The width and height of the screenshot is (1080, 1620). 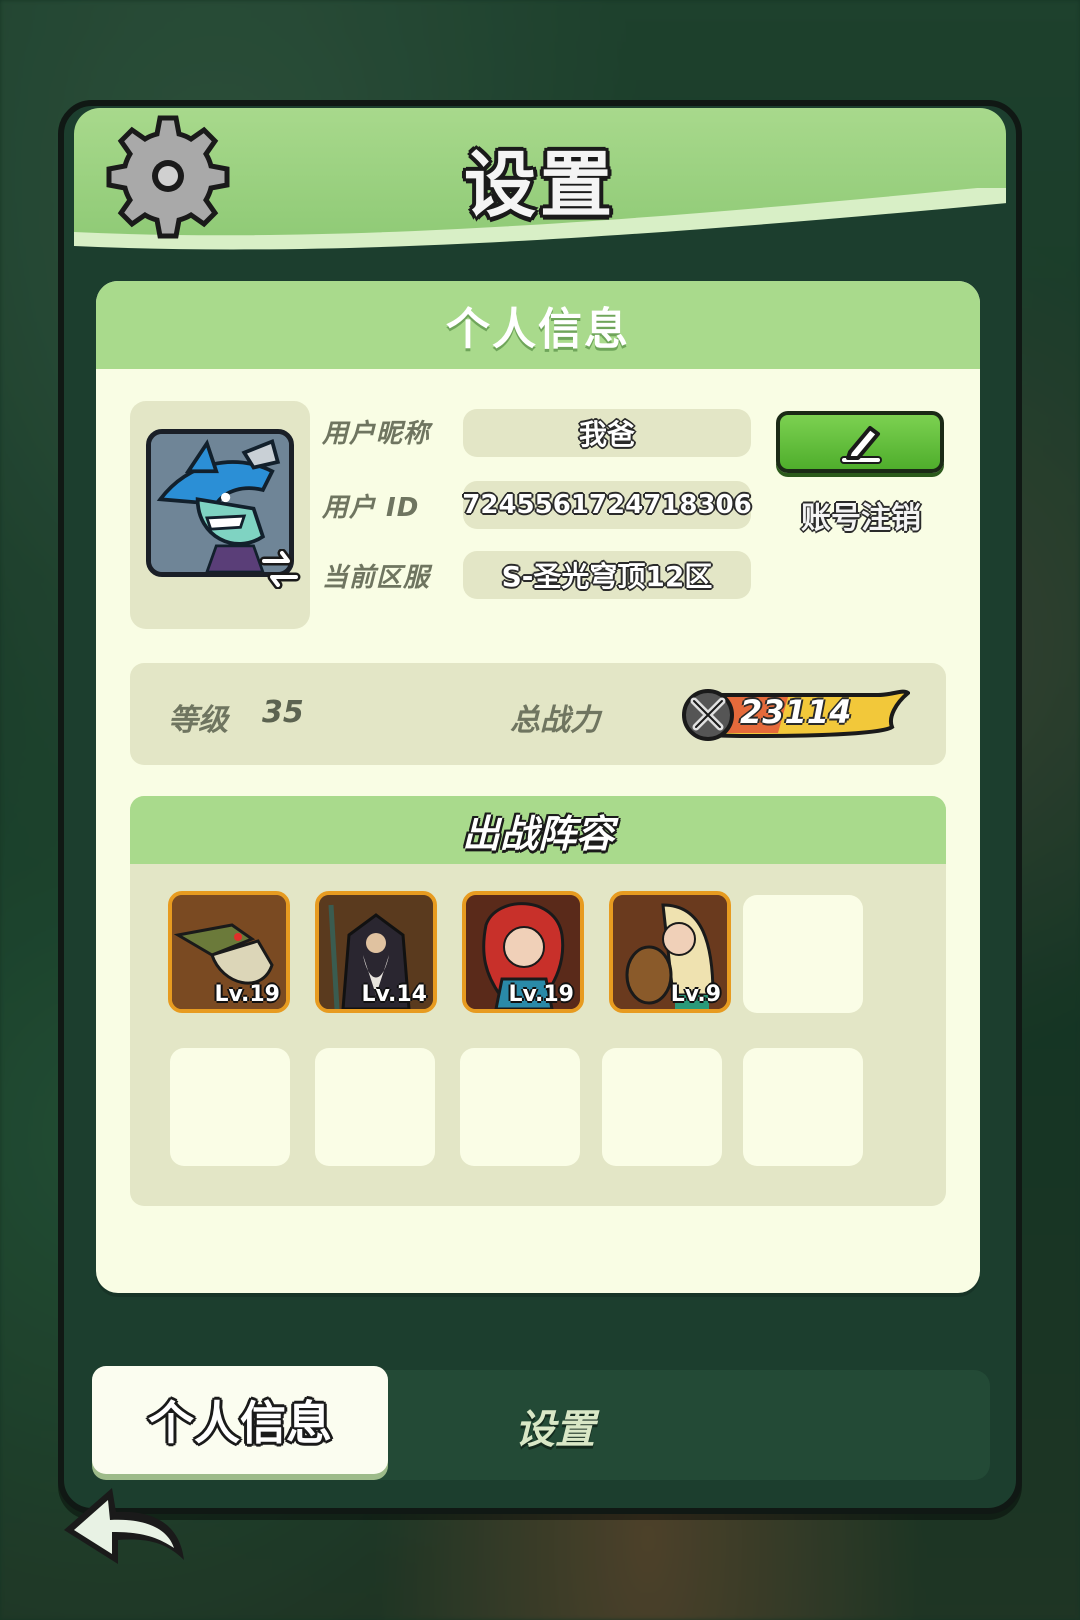 I want to click on server-label: 当前区服, so click(x=376, y=578).